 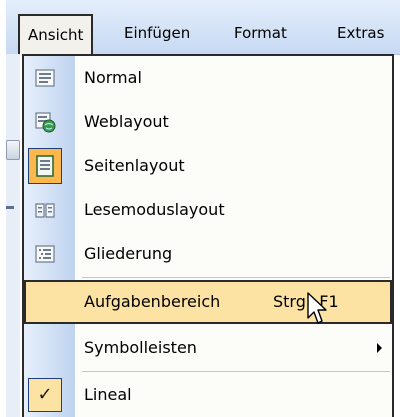 I want to click on menu-item-label: Symbolleisten, so click(x=140, y=347).